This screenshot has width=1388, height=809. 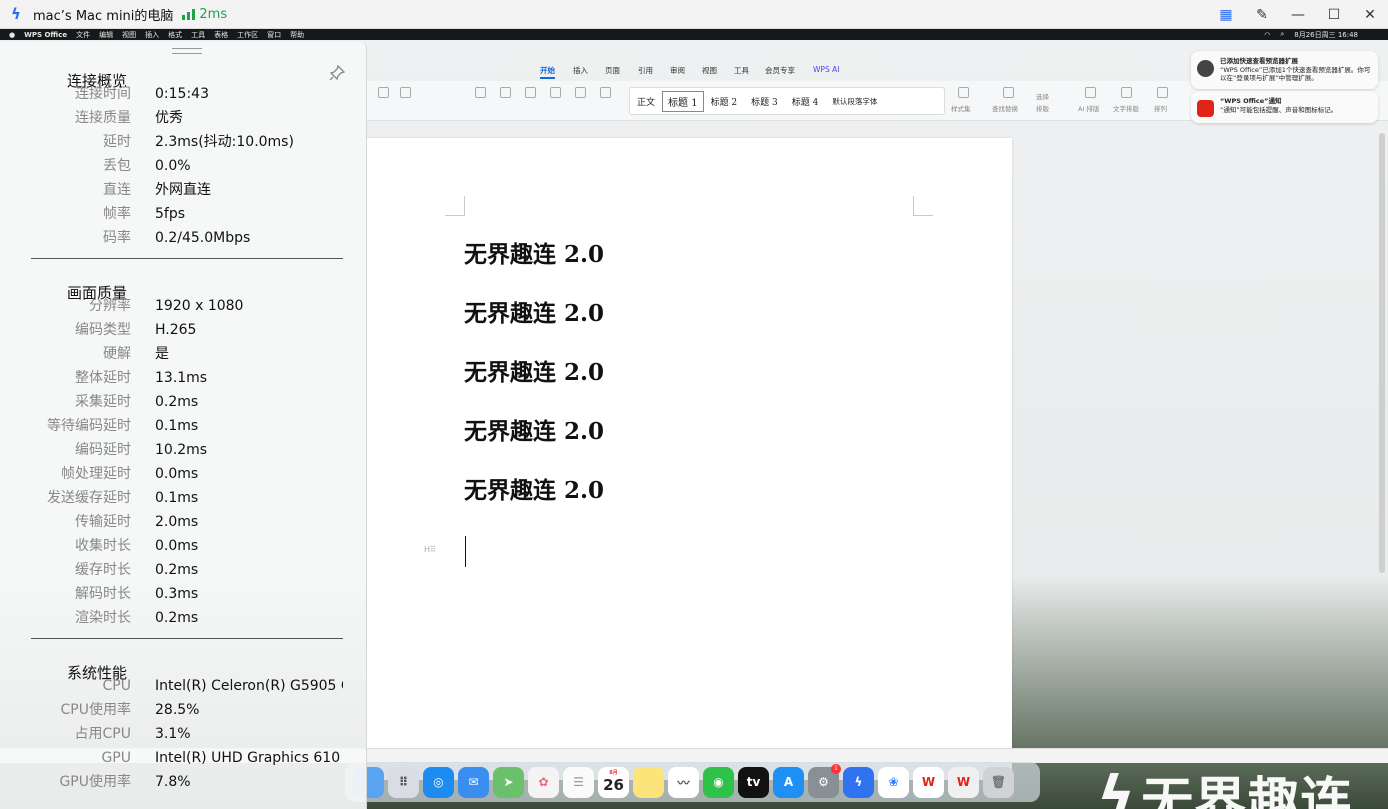 I want to click on tab-view: 视图, so click(x=709, y=70).